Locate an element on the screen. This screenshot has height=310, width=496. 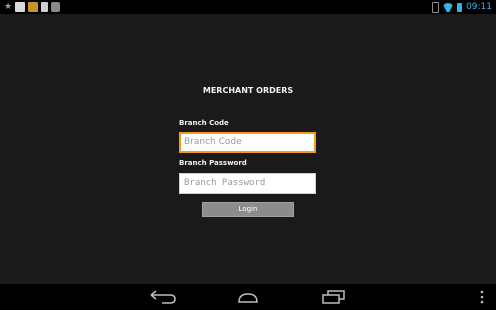
back-icon is located at coordinates (163, 297).